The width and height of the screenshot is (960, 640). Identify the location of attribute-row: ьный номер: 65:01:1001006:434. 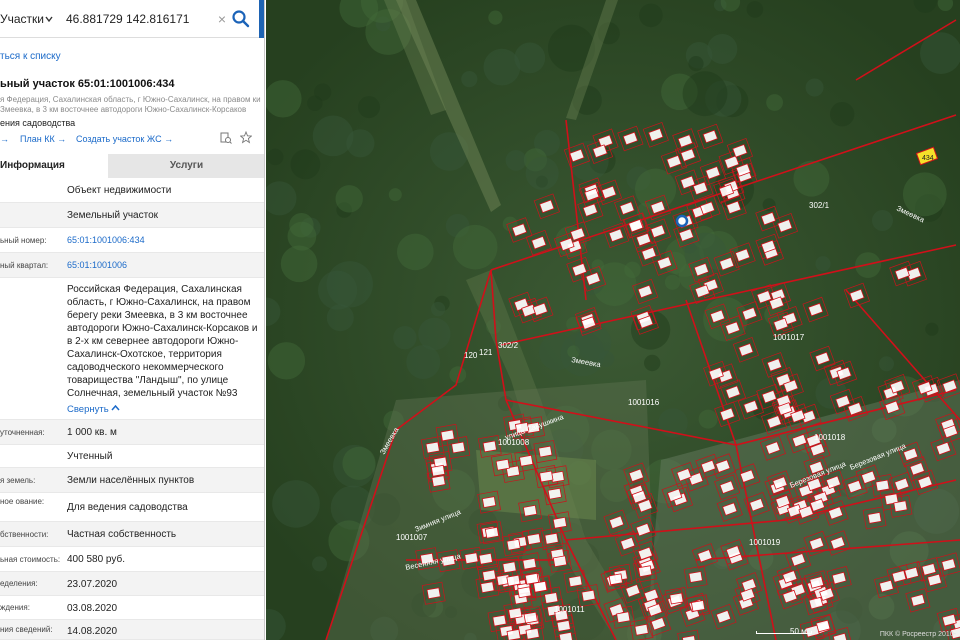
(132, 240).